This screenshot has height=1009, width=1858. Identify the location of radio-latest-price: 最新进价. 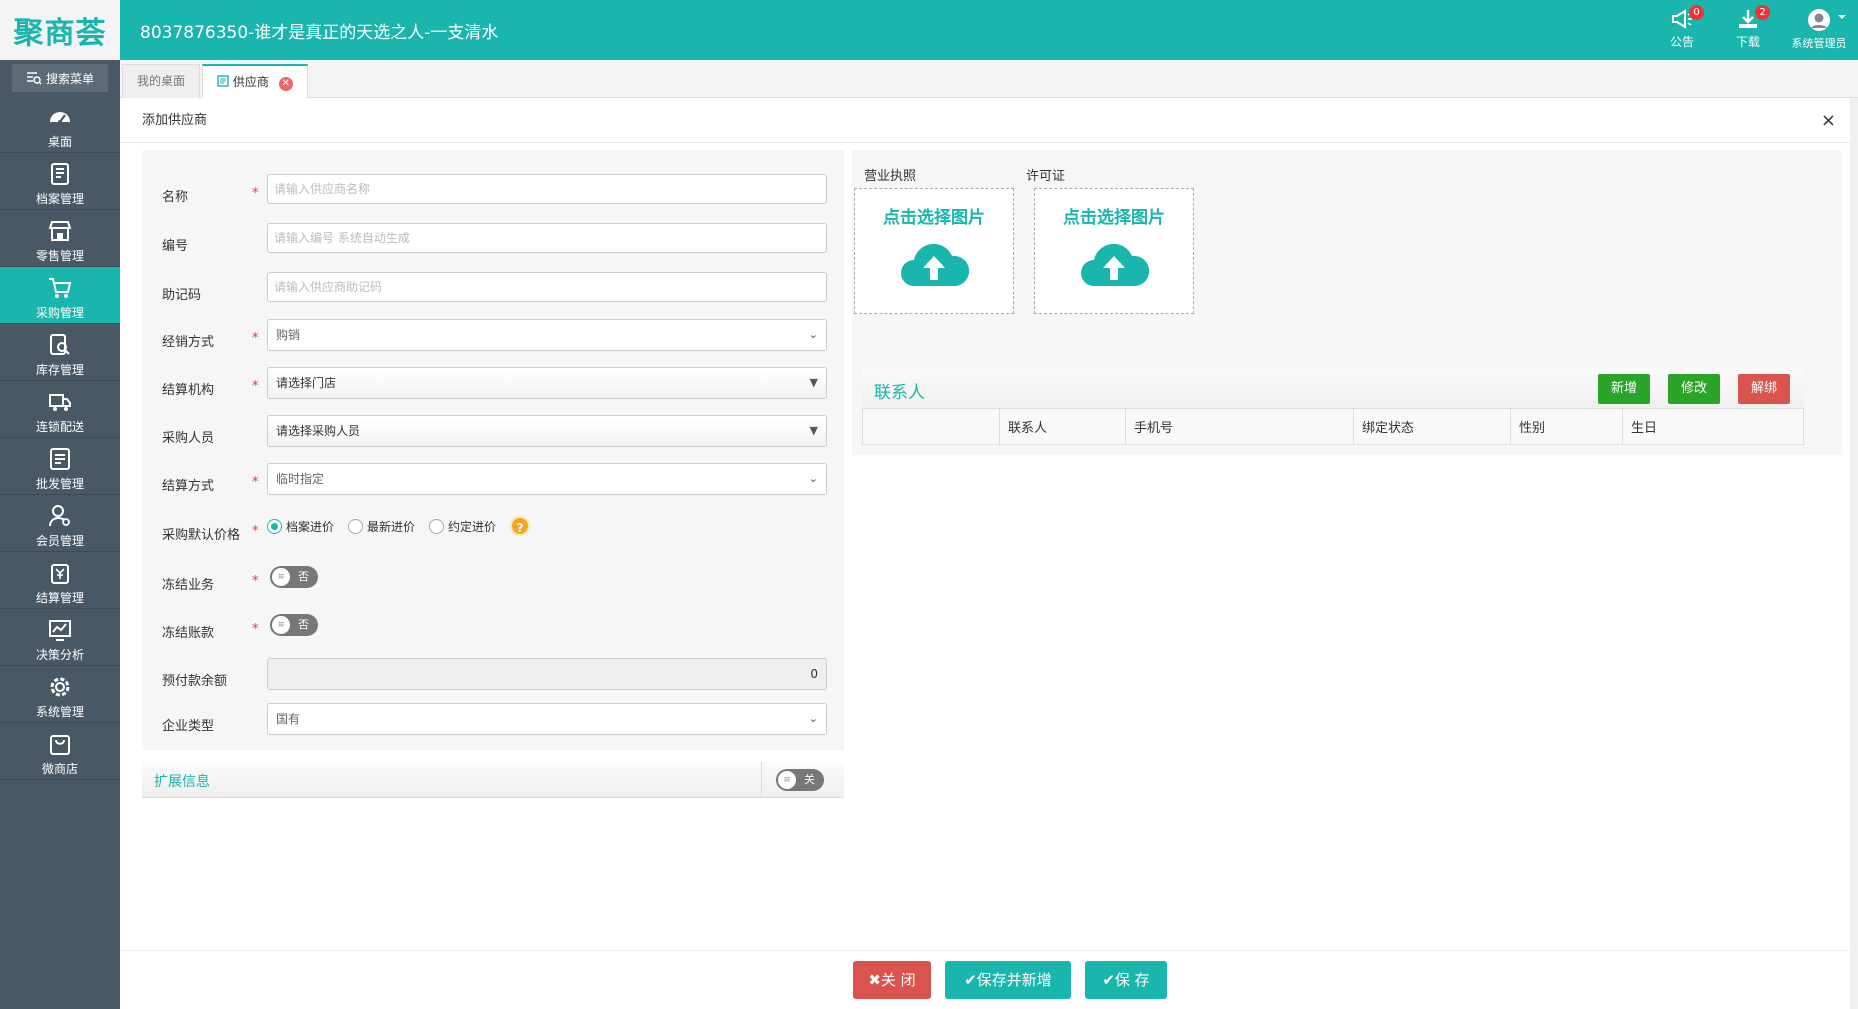
(381, 526).